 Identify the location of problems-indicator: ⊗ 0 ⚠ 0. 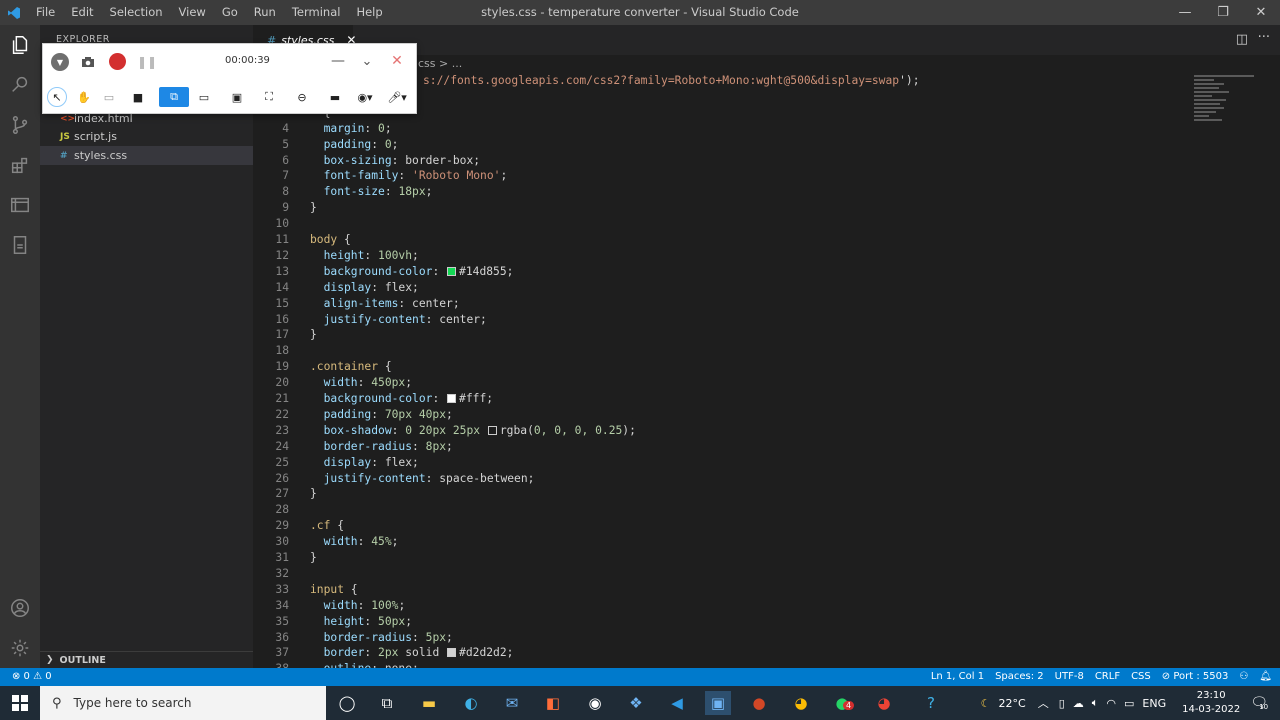
(32, 677).